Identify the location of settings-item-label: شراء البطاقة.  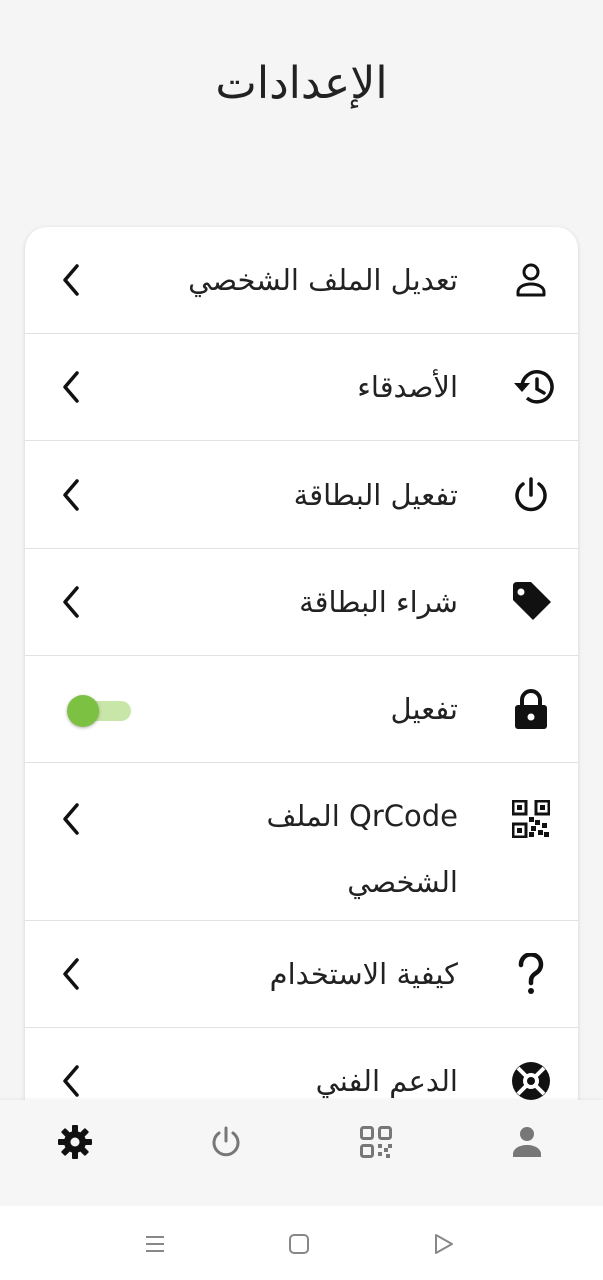
(378, 602).